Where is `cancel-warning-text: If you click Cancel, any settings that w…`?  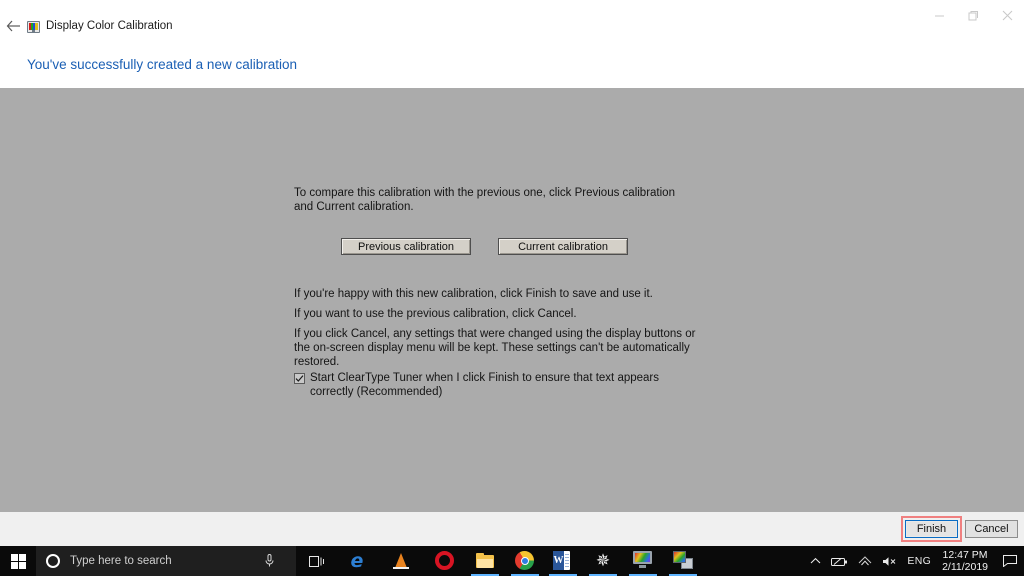 cancel-warning-text: If you click Cancel, any settings that w… is located at coordinates (495, 348).